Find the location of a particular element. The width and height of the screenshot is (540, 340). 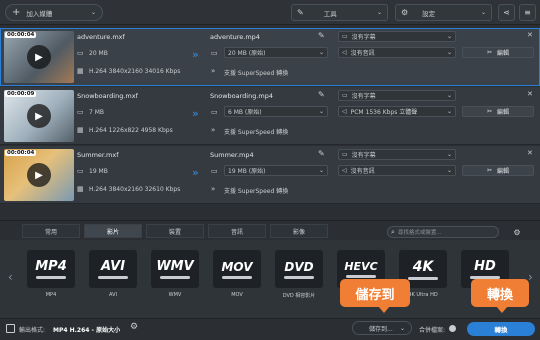

format-icon-text: HEVC is located at coordinates (361, 266).